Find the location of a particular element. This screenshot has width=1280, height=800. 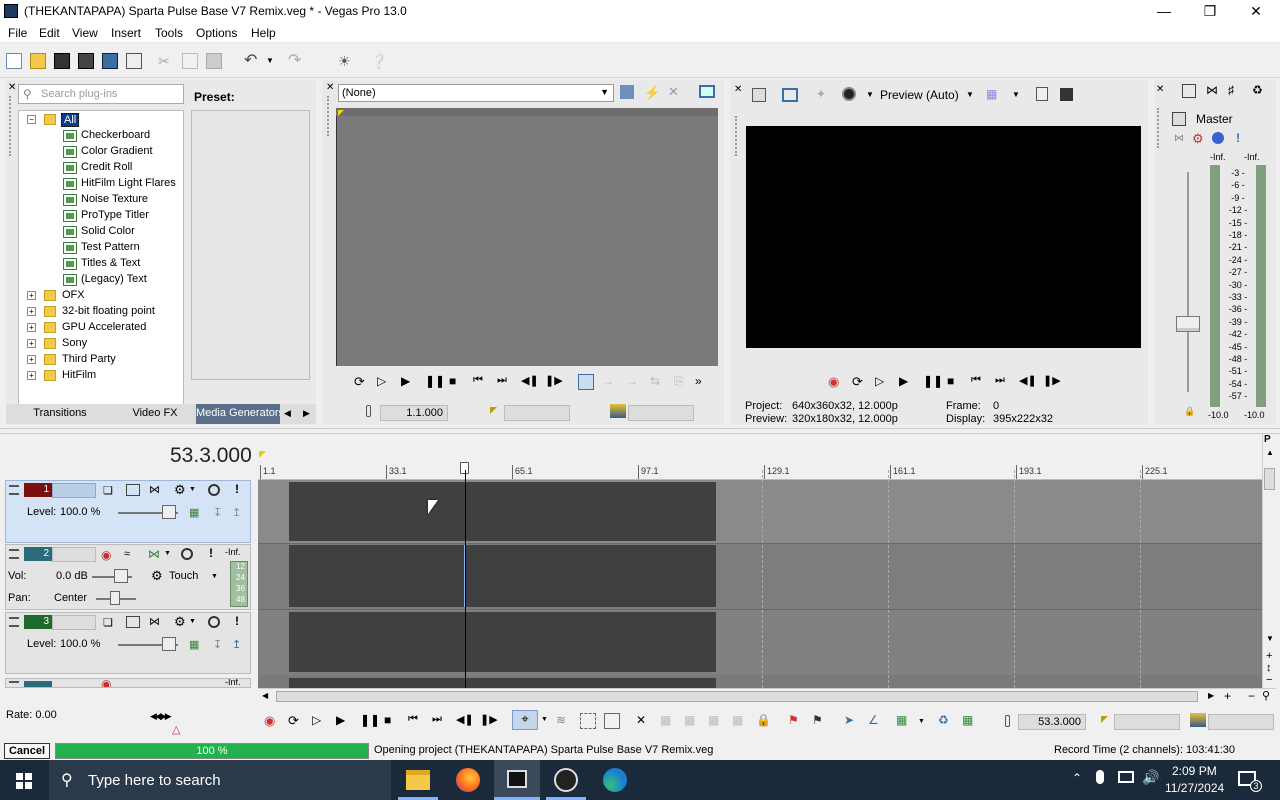

fit-icon: ⇆ is located at coordinates (658, 382).